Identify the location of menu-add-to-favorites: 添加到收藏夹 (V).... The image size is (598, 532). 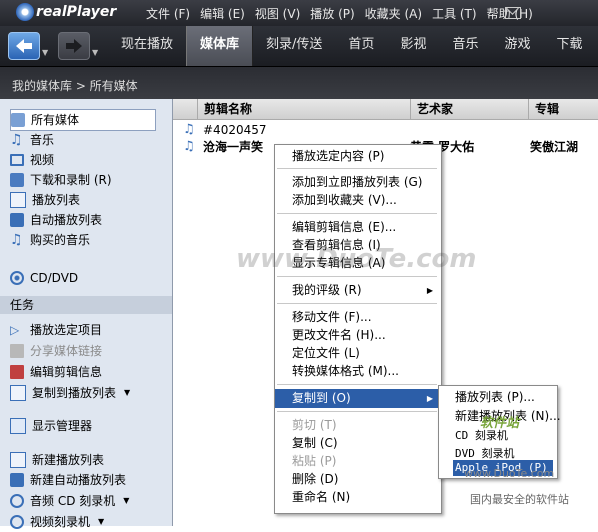
(357, 200).